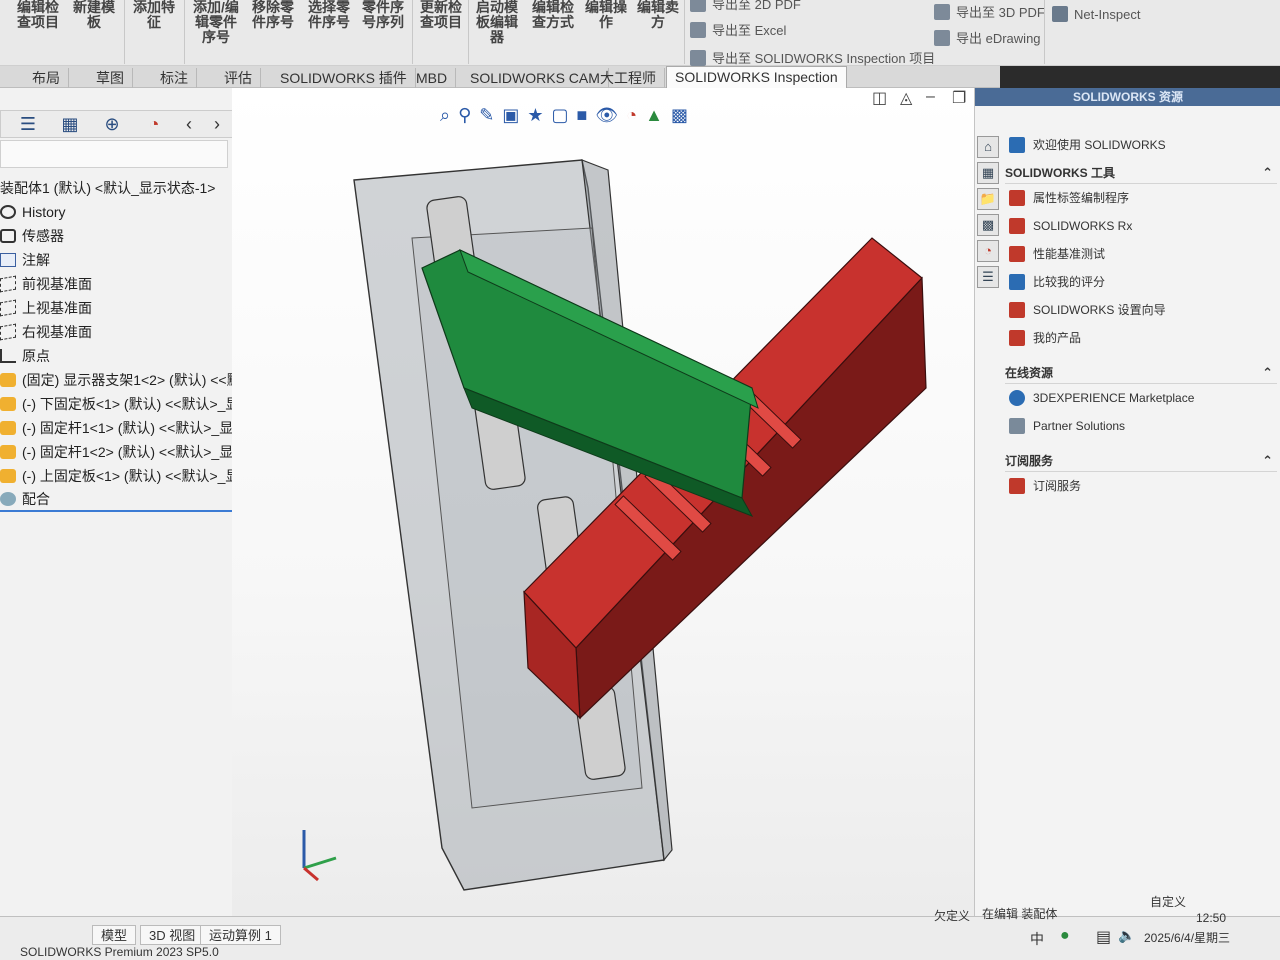  Describe the element at coordinates (1126, 935) in the screenshot. I see `volume-icon: 🔈` at that location.